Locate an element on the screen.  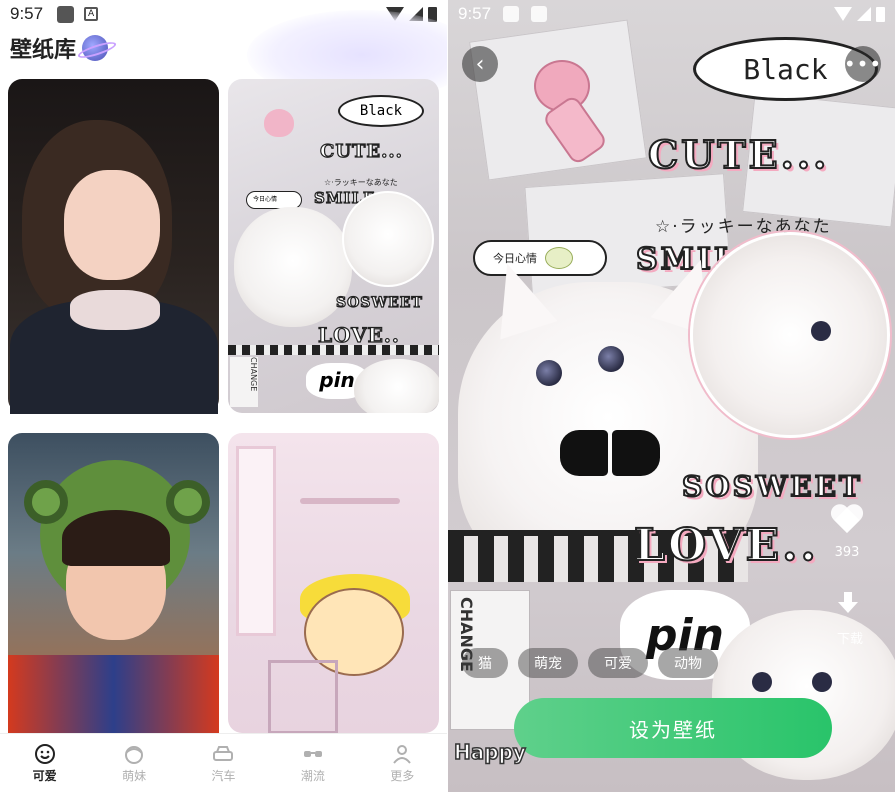
pushpin-icon is located at coordinates (279, 123).